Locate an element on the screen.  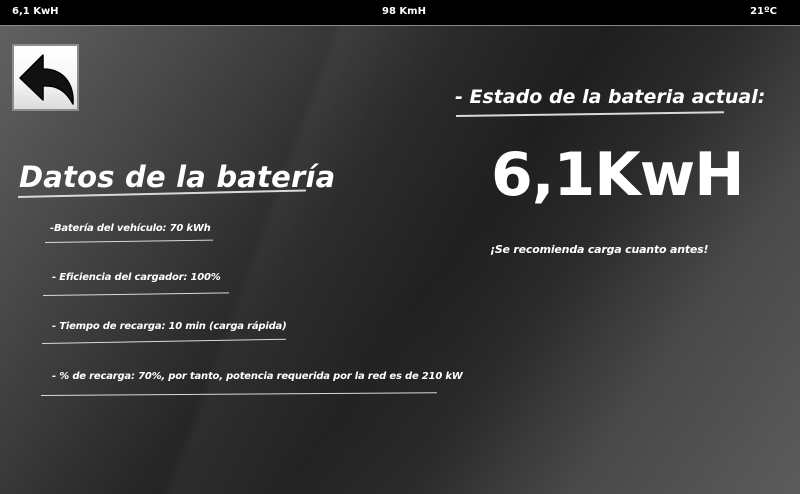
back-arrow-icon is located at coordinates (46, 79).